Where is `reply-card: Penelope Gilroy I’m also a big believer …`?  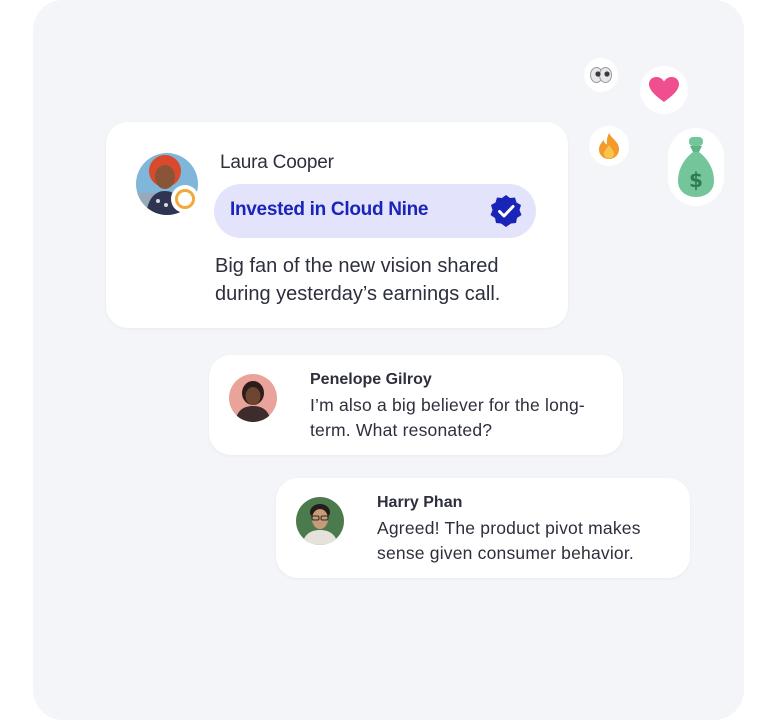 reply-card: Penelope Gilroy I’m also a big believer … is located at coordinates (416, 405).